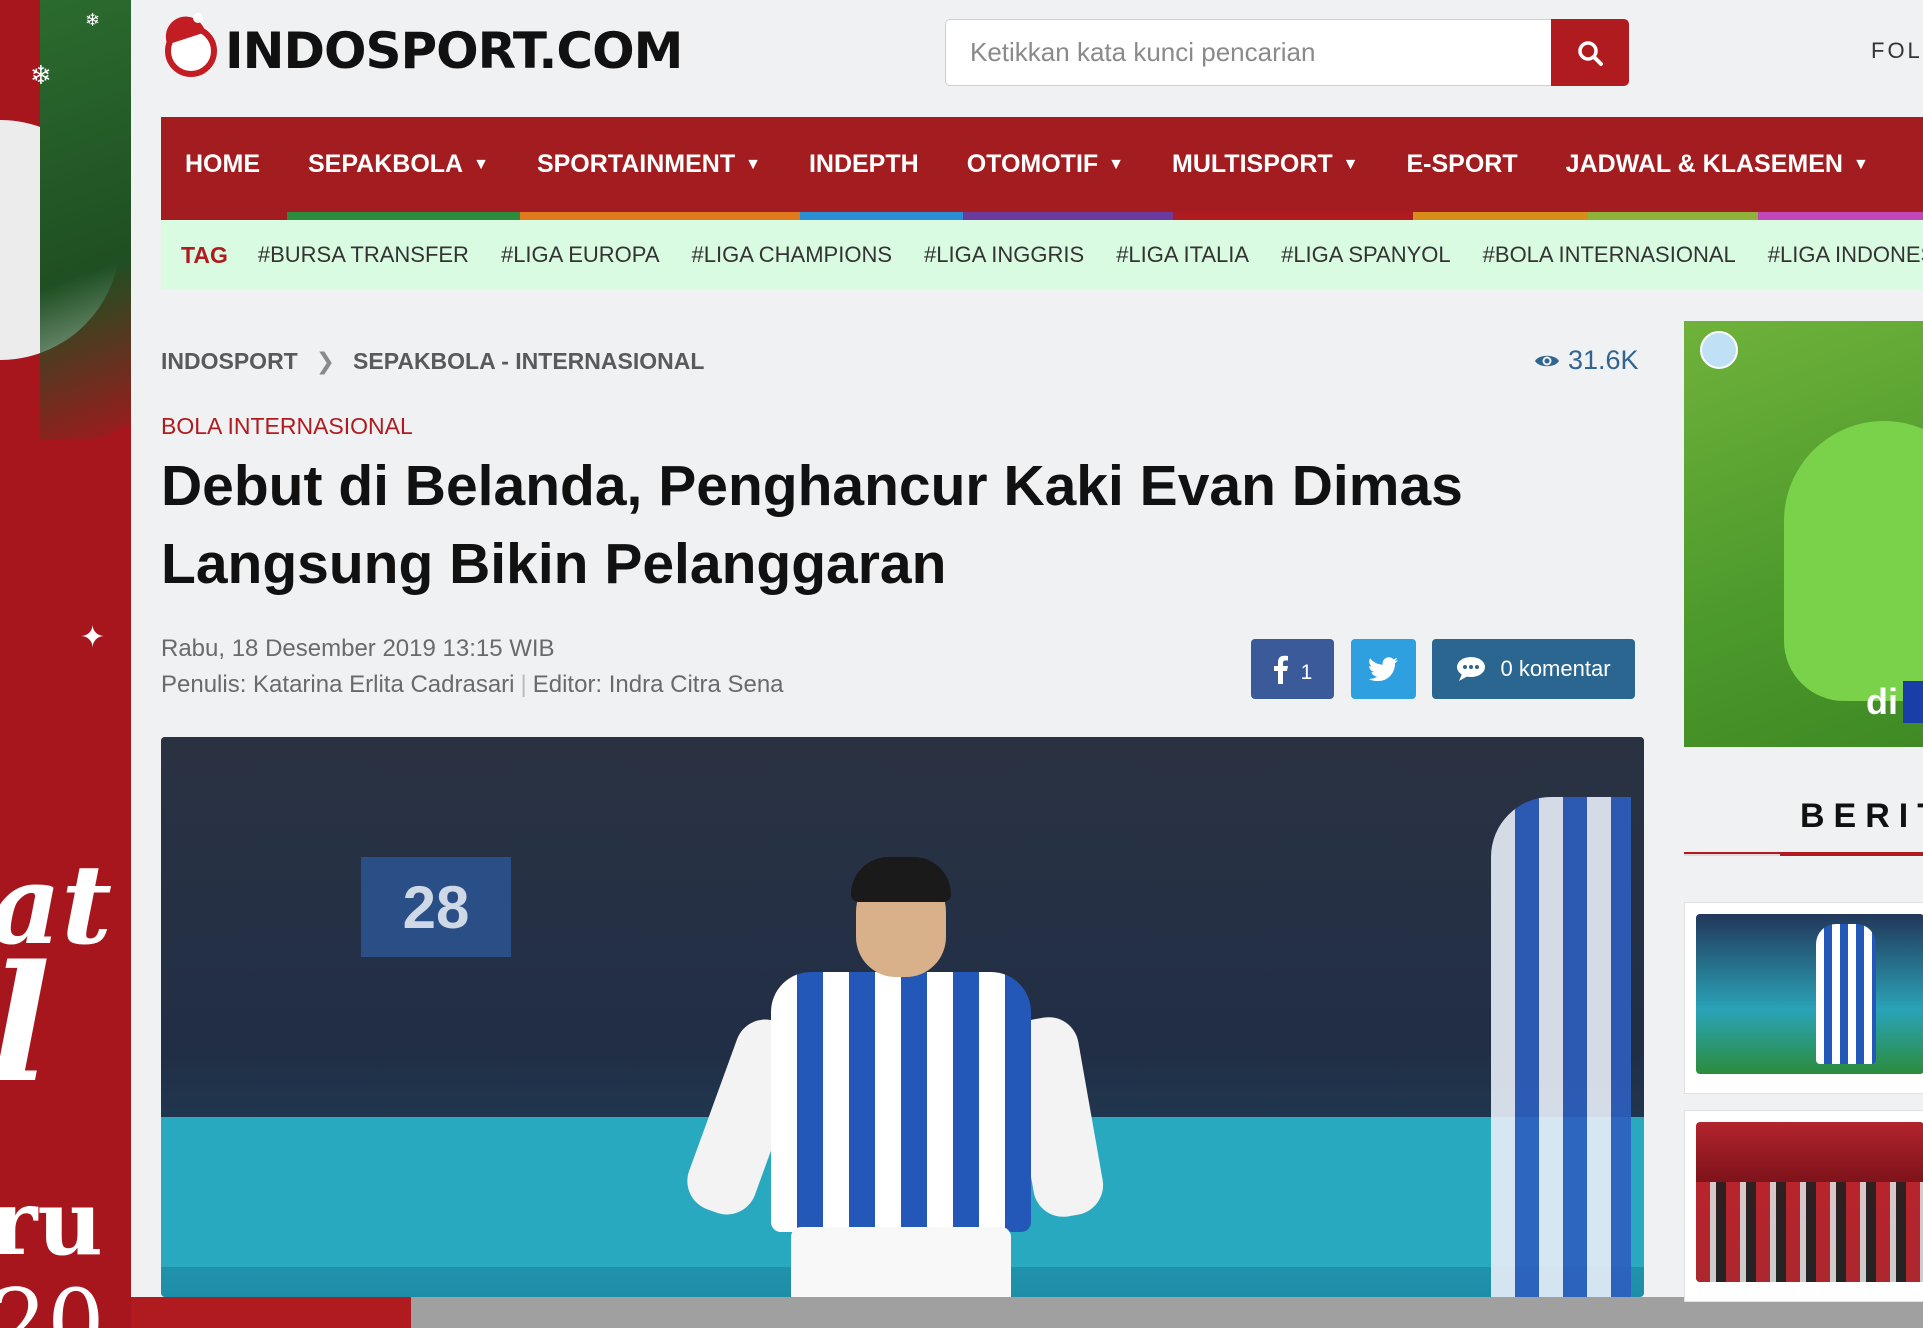  Describe the element at coordinates (229, 361) in the screenshot. I see `breadcrumb-home: INDOSPORT` at that location.